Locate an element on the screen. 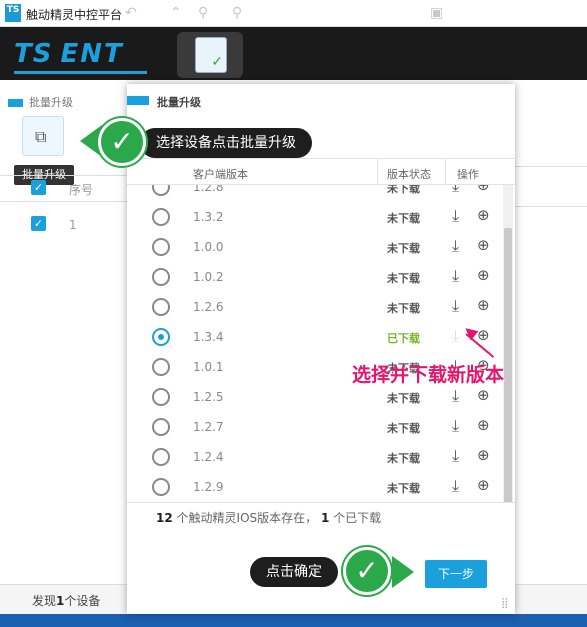  dialog-title-bar: 批量升级 is located at coordinates (321, 101).